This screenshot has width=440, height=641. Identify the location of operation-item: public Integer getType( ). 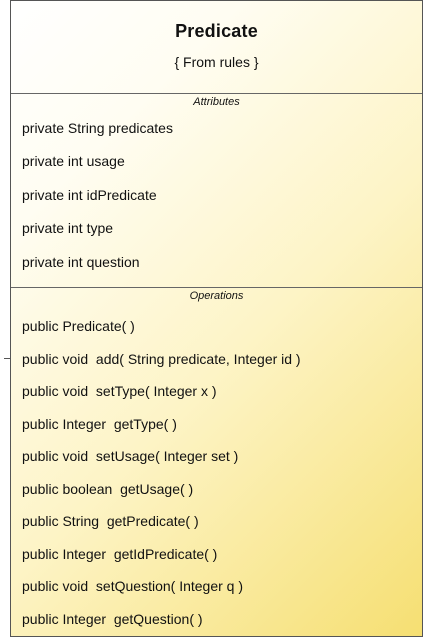
(99, 424).